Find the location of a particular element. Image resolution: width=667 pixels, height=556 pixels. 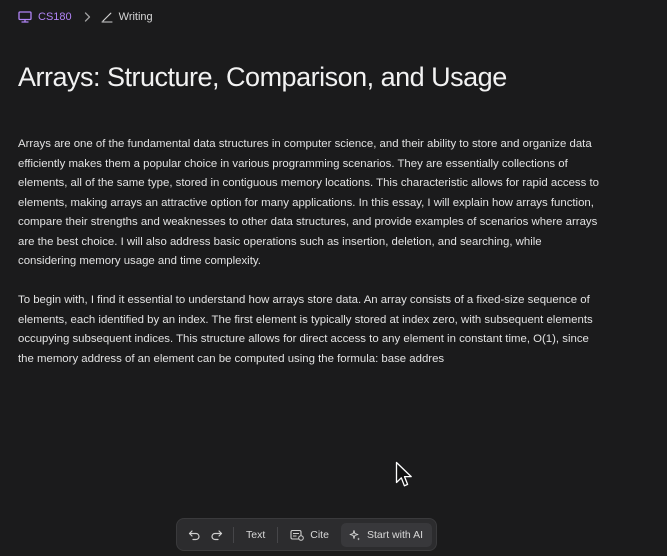

text-button-label: Text is located at coordinates (256, 534).